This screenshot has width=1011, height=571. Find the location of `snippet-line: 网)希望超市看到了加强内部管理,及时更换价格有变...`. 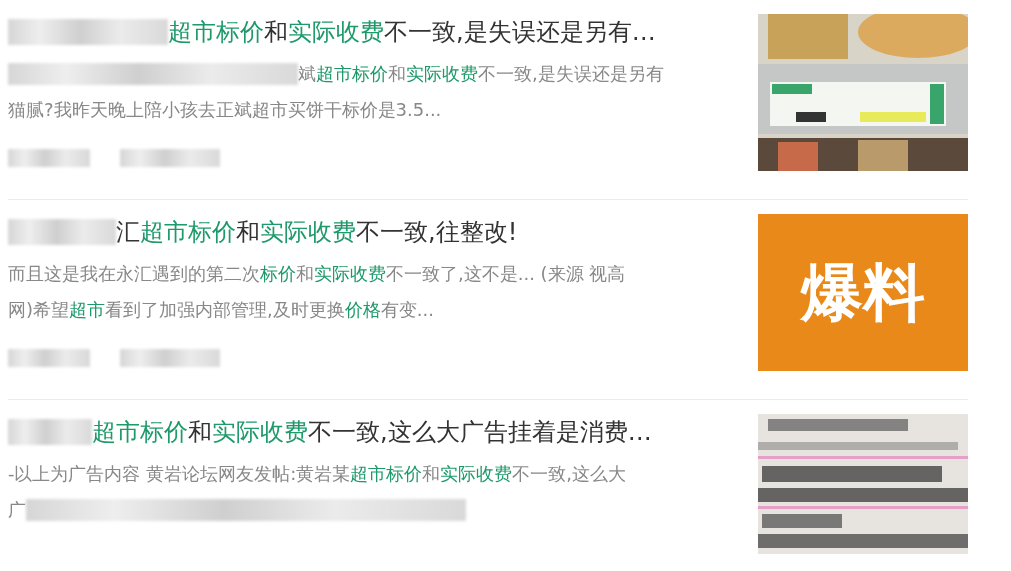

snippet-line: 网)希望超市看到了加强内部管理,及时更换价格有变... is located at coordinates (221, 310).